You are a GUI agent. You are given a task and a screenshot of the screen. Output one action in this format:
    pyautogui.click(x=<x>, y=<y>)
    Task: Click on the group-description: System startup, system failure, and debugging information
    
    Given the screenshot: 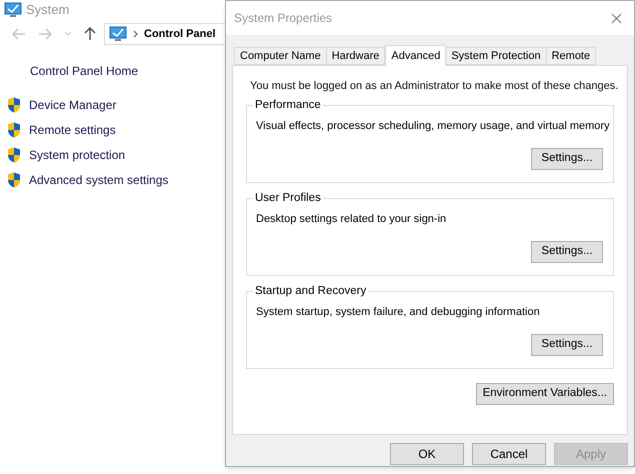 What is the action you would take?
    pyautogui.click(x=398, y=312)
    